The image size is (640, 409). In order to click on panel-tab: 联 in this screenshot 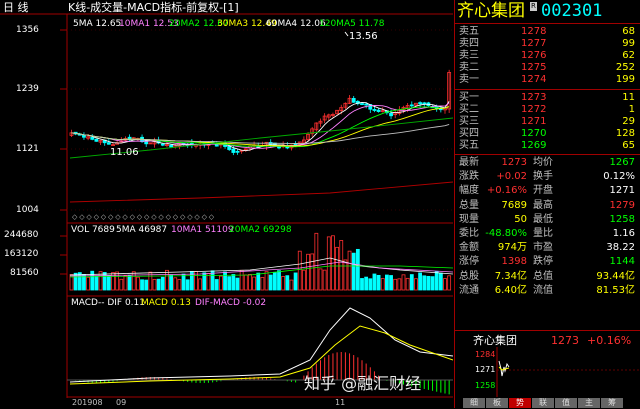, I will do `click(543, 403)`.